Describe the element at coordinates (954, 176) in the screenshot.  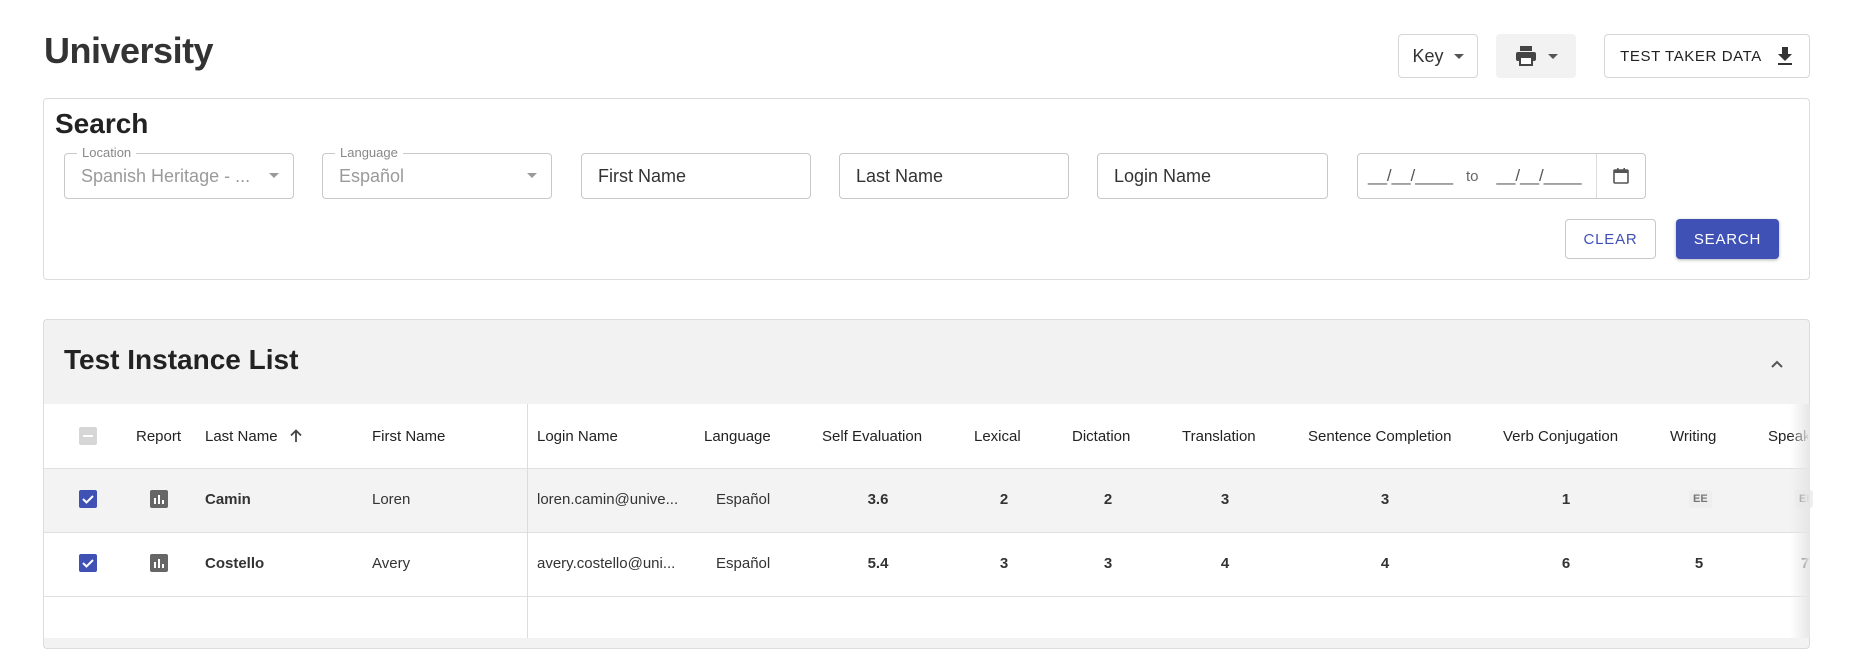
I see `last-name-input: Last Name` at that location.